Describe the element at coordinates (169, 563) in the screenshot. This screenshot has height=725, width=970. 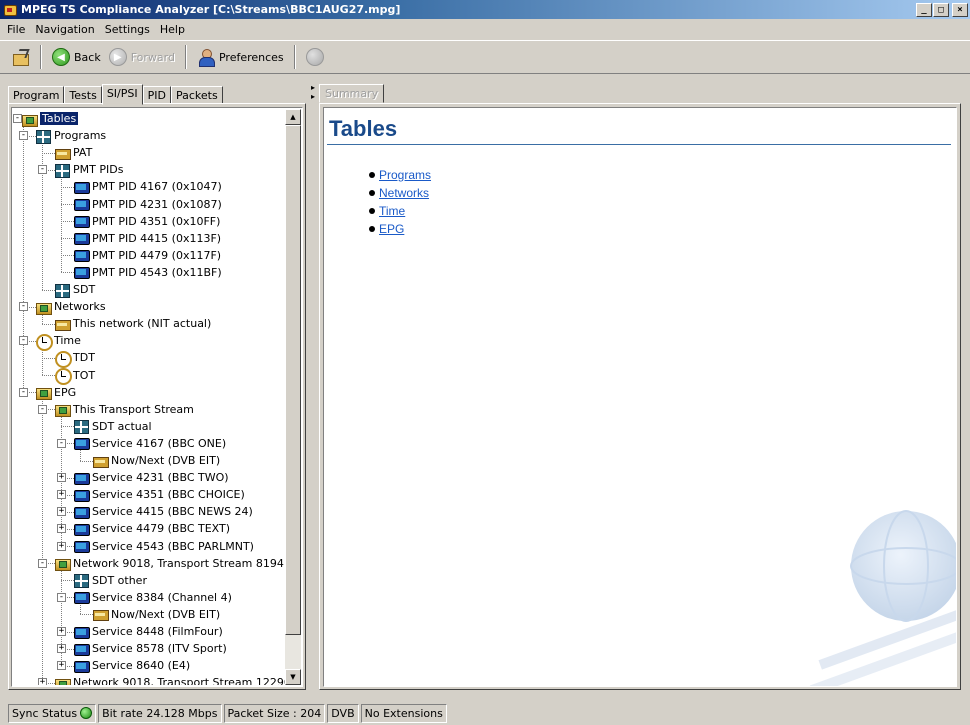
I see `tree-node: Network 9018, Transport Stream 8194` at that location.